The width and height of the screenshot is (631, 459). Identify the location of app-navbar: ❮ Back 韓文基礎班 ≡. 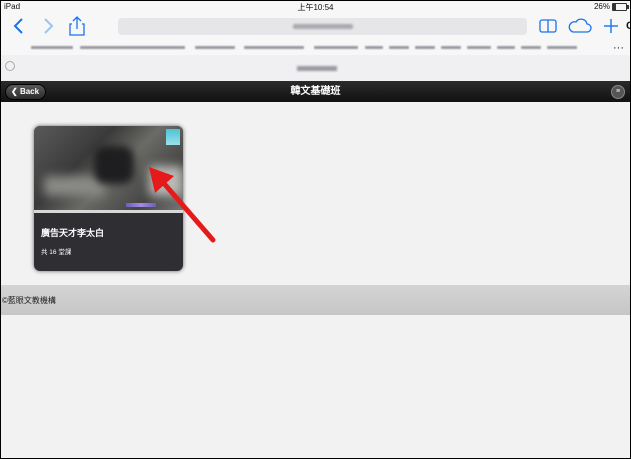
(315, 91).